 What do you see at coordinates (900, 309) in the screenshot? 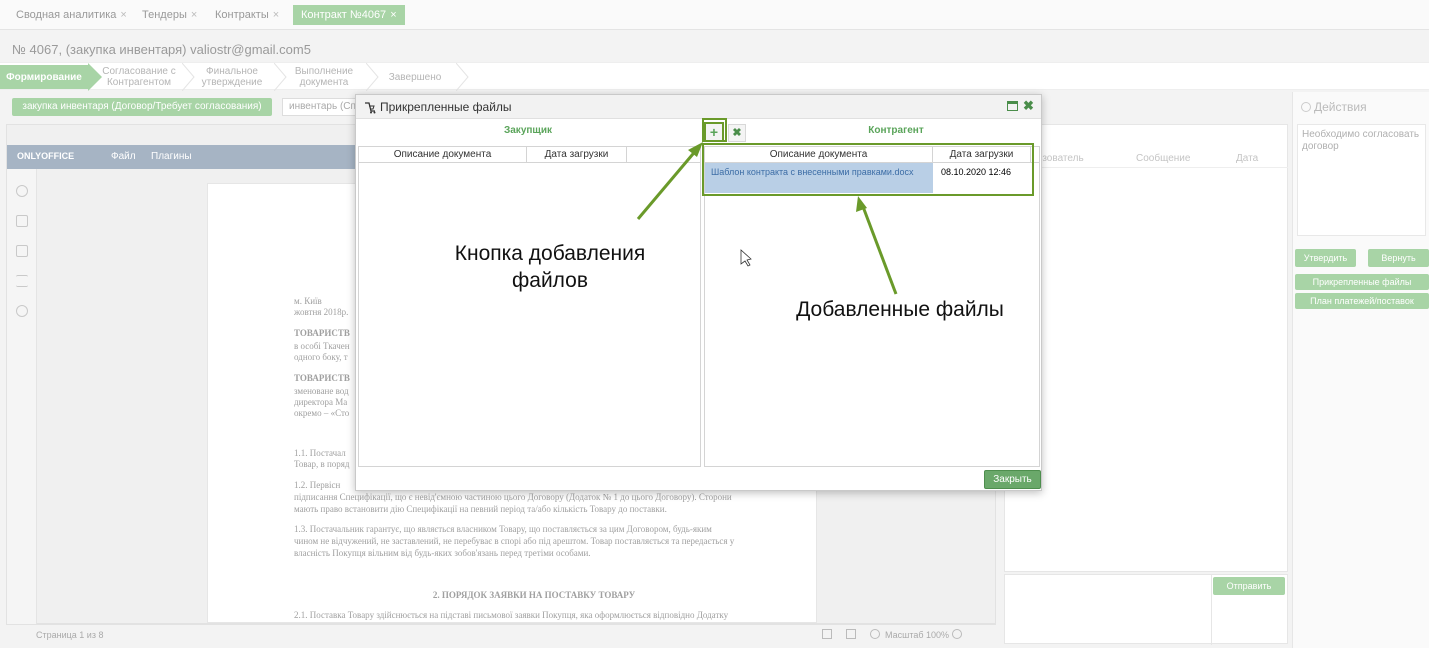
I see `annotation-added-files: Добавленные файлы` at bounding box center [900, 309].